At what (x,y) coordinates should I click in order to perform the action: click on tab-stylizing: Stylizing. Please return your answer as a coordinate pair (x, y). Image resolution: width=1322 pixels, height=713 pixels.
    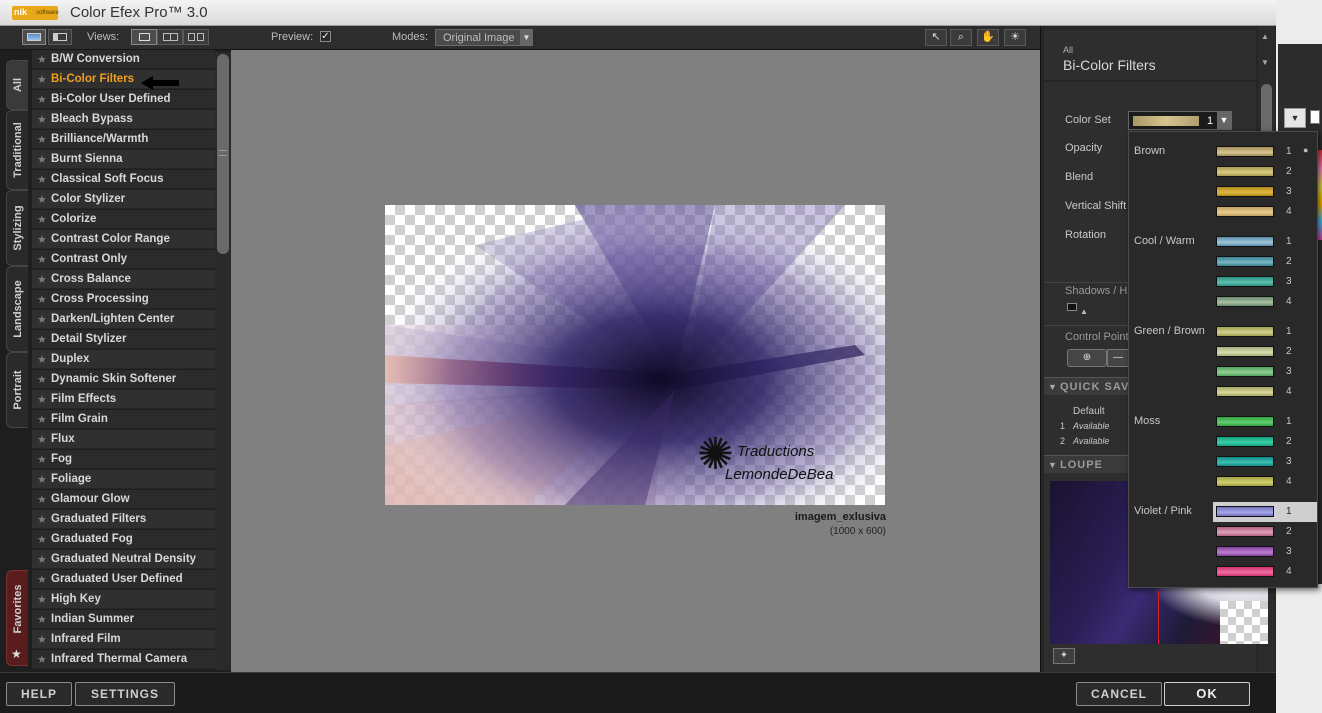
    Looking at the image, I should click on (17, 228).